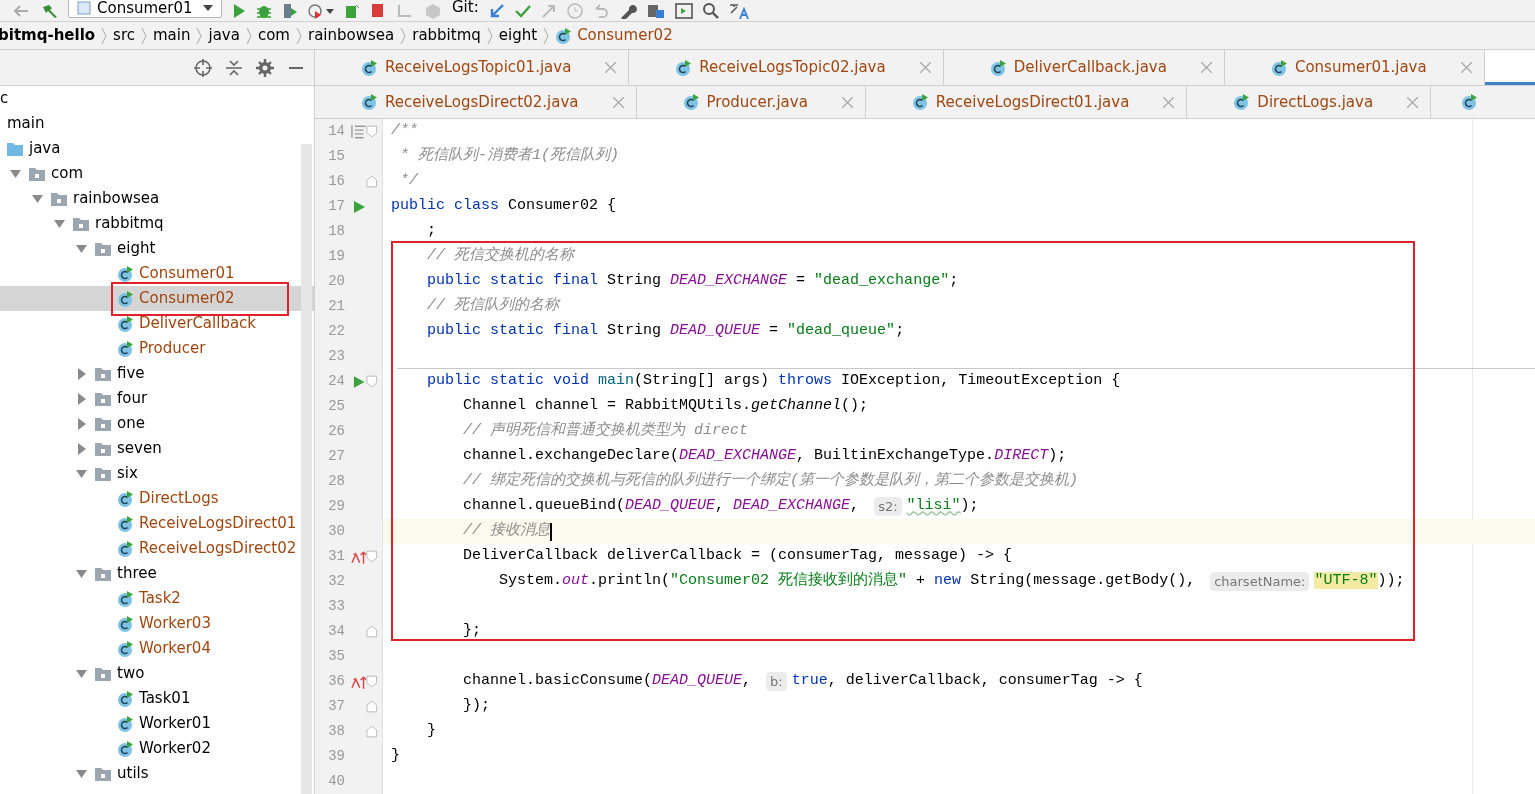  What do you see at coordinates (127, 473) in the screenshot?
I see `tree-item: six` at bounding box center [127, 473].